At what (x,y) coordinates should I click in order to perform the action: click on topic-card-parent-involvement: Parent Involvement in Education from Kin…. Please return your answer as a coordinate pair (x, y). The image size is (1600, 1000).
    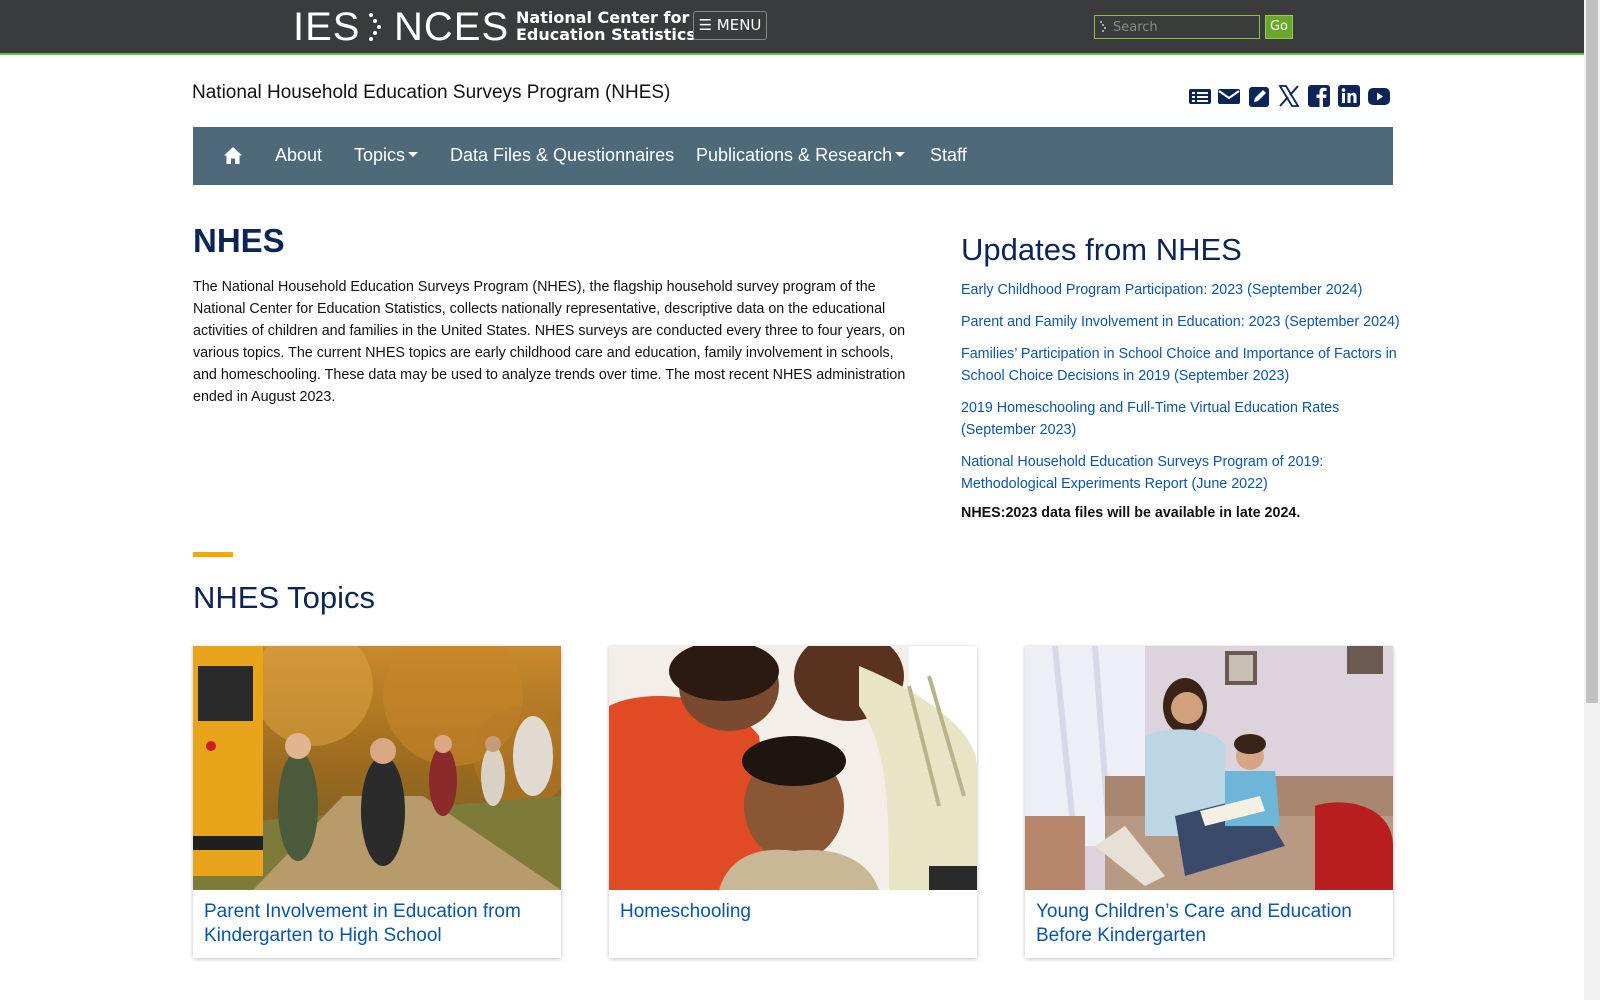
    Looking at the image, I should click on (377, 802).